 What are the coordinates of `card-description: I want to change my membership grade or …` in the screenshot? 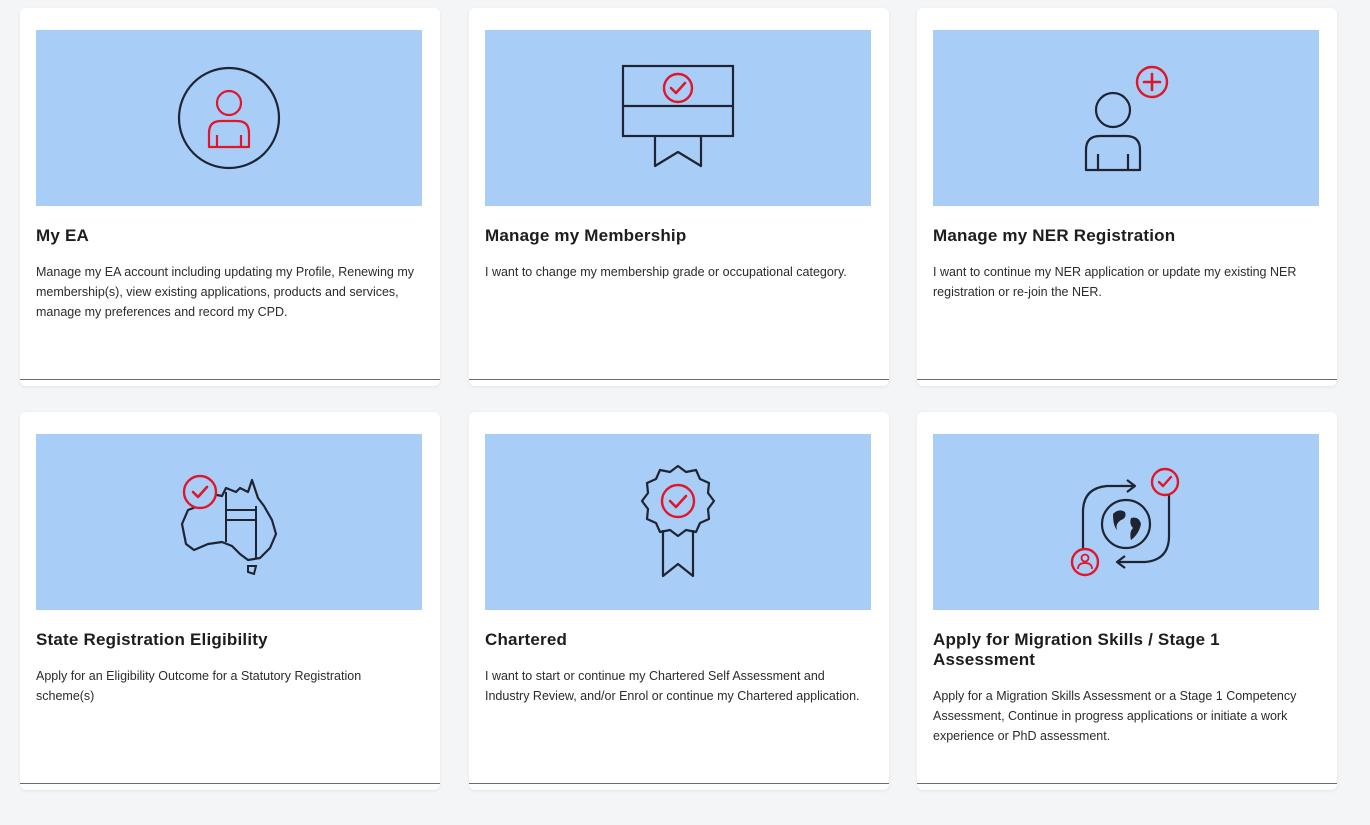 It's located at (666, 272).